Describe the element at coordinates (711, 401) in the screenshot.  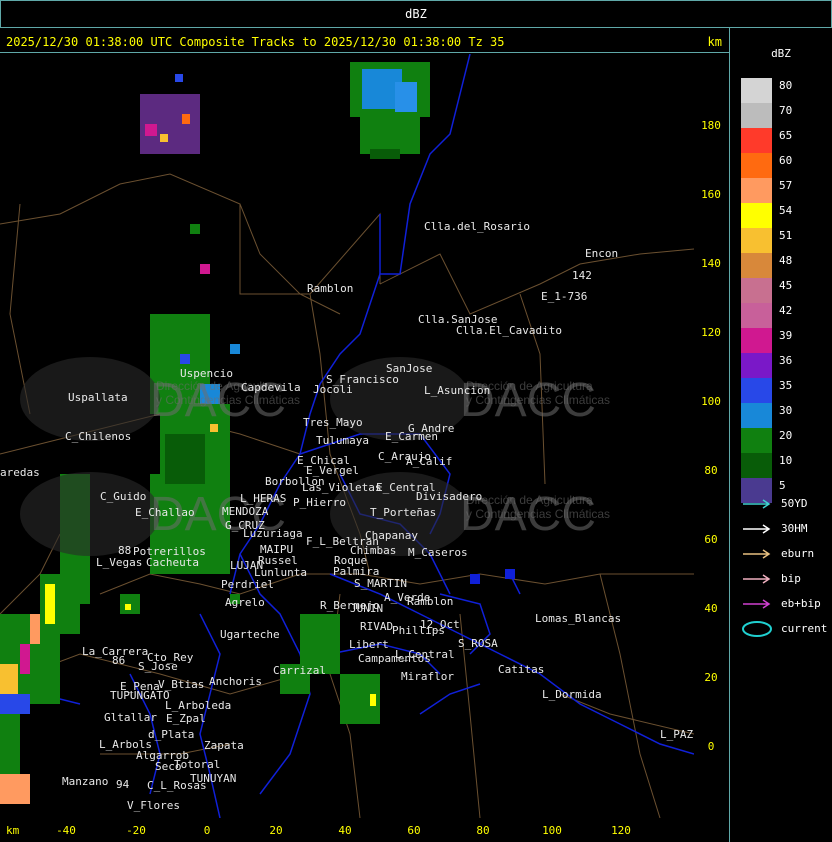
I see `y-tick: 100` at that location.